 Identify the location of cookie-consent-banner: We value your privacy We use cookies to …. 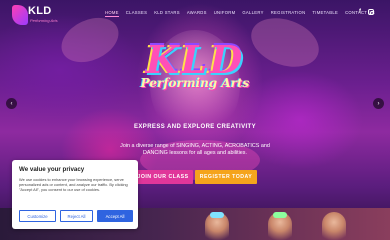
(75, 194).